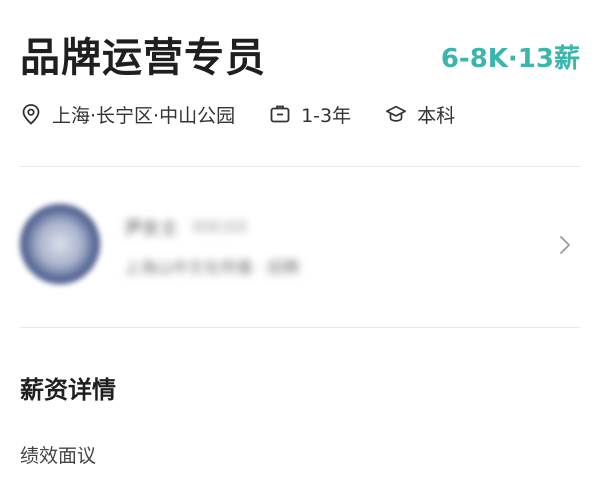  What do you see at coordinates (436, 115) in the screenshot?
I see `education-text: 本科` at bounding box center [436, 115].